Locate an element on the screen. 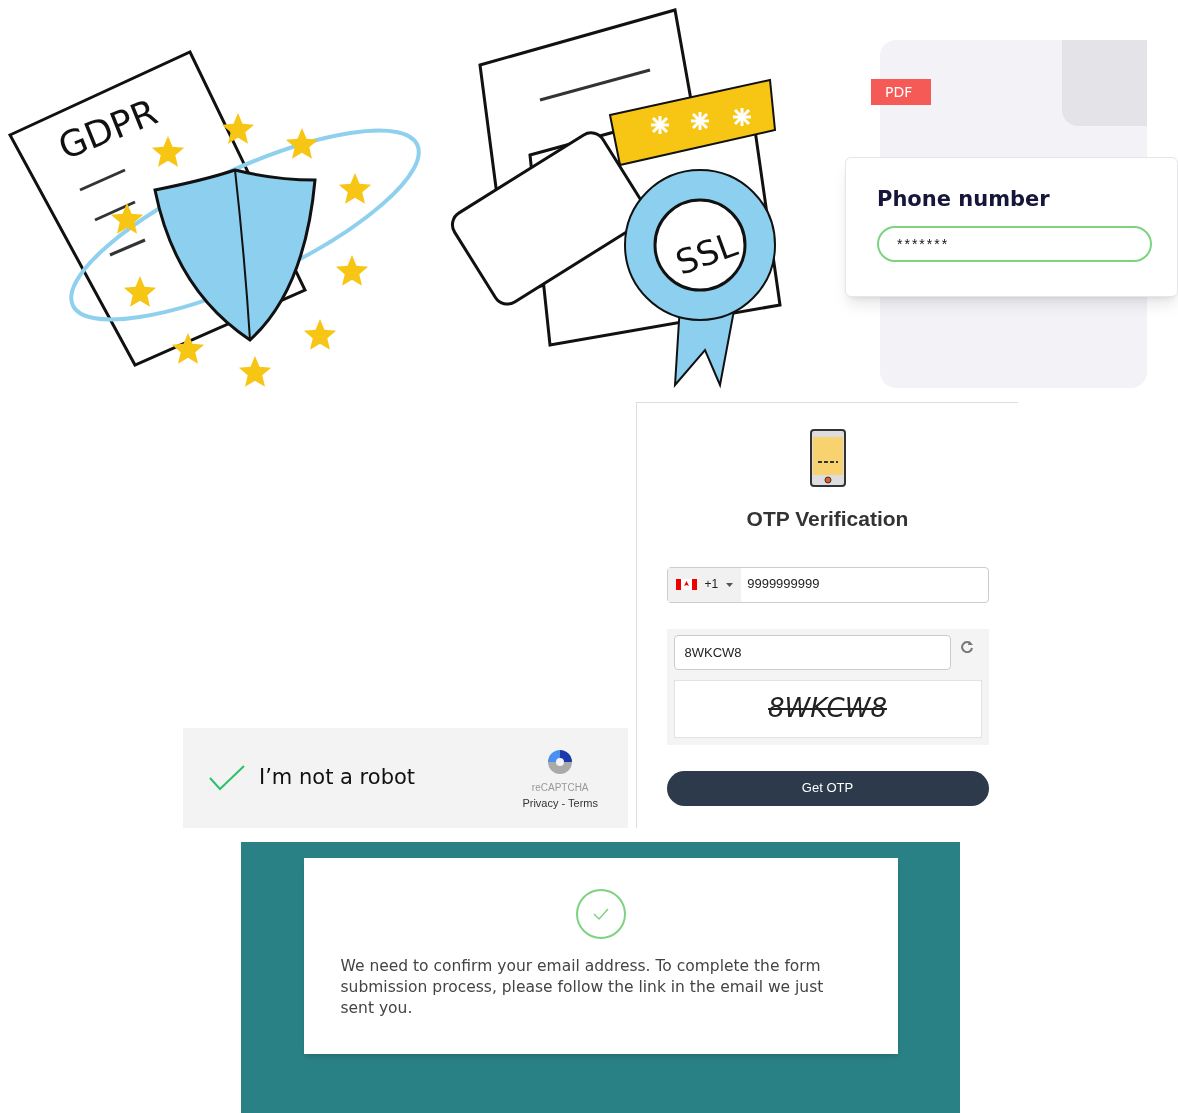 The image size is (1178, 1113). checkmark-icon is located at coordinates (227, 778).